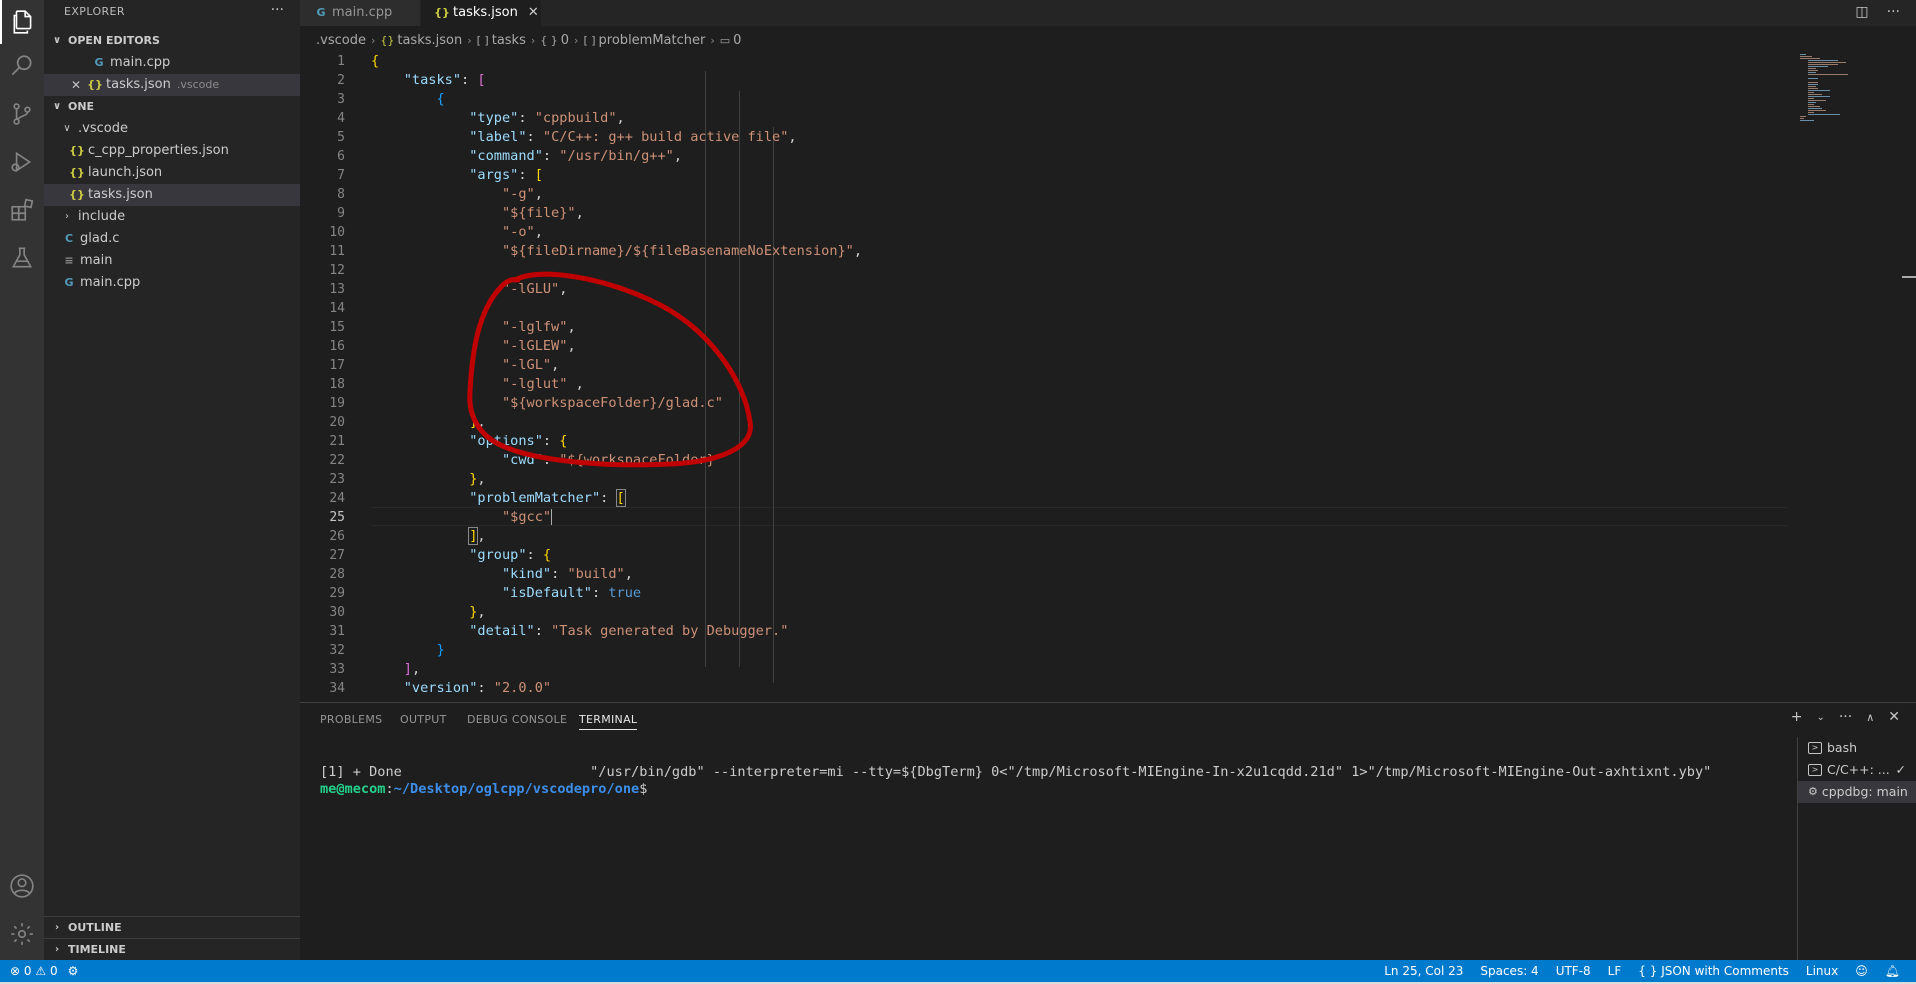 Image resolution: width=1916 pixels, height=984 pixels. I want to click on file-launch-json: {} launch.json, so click(172, 173).